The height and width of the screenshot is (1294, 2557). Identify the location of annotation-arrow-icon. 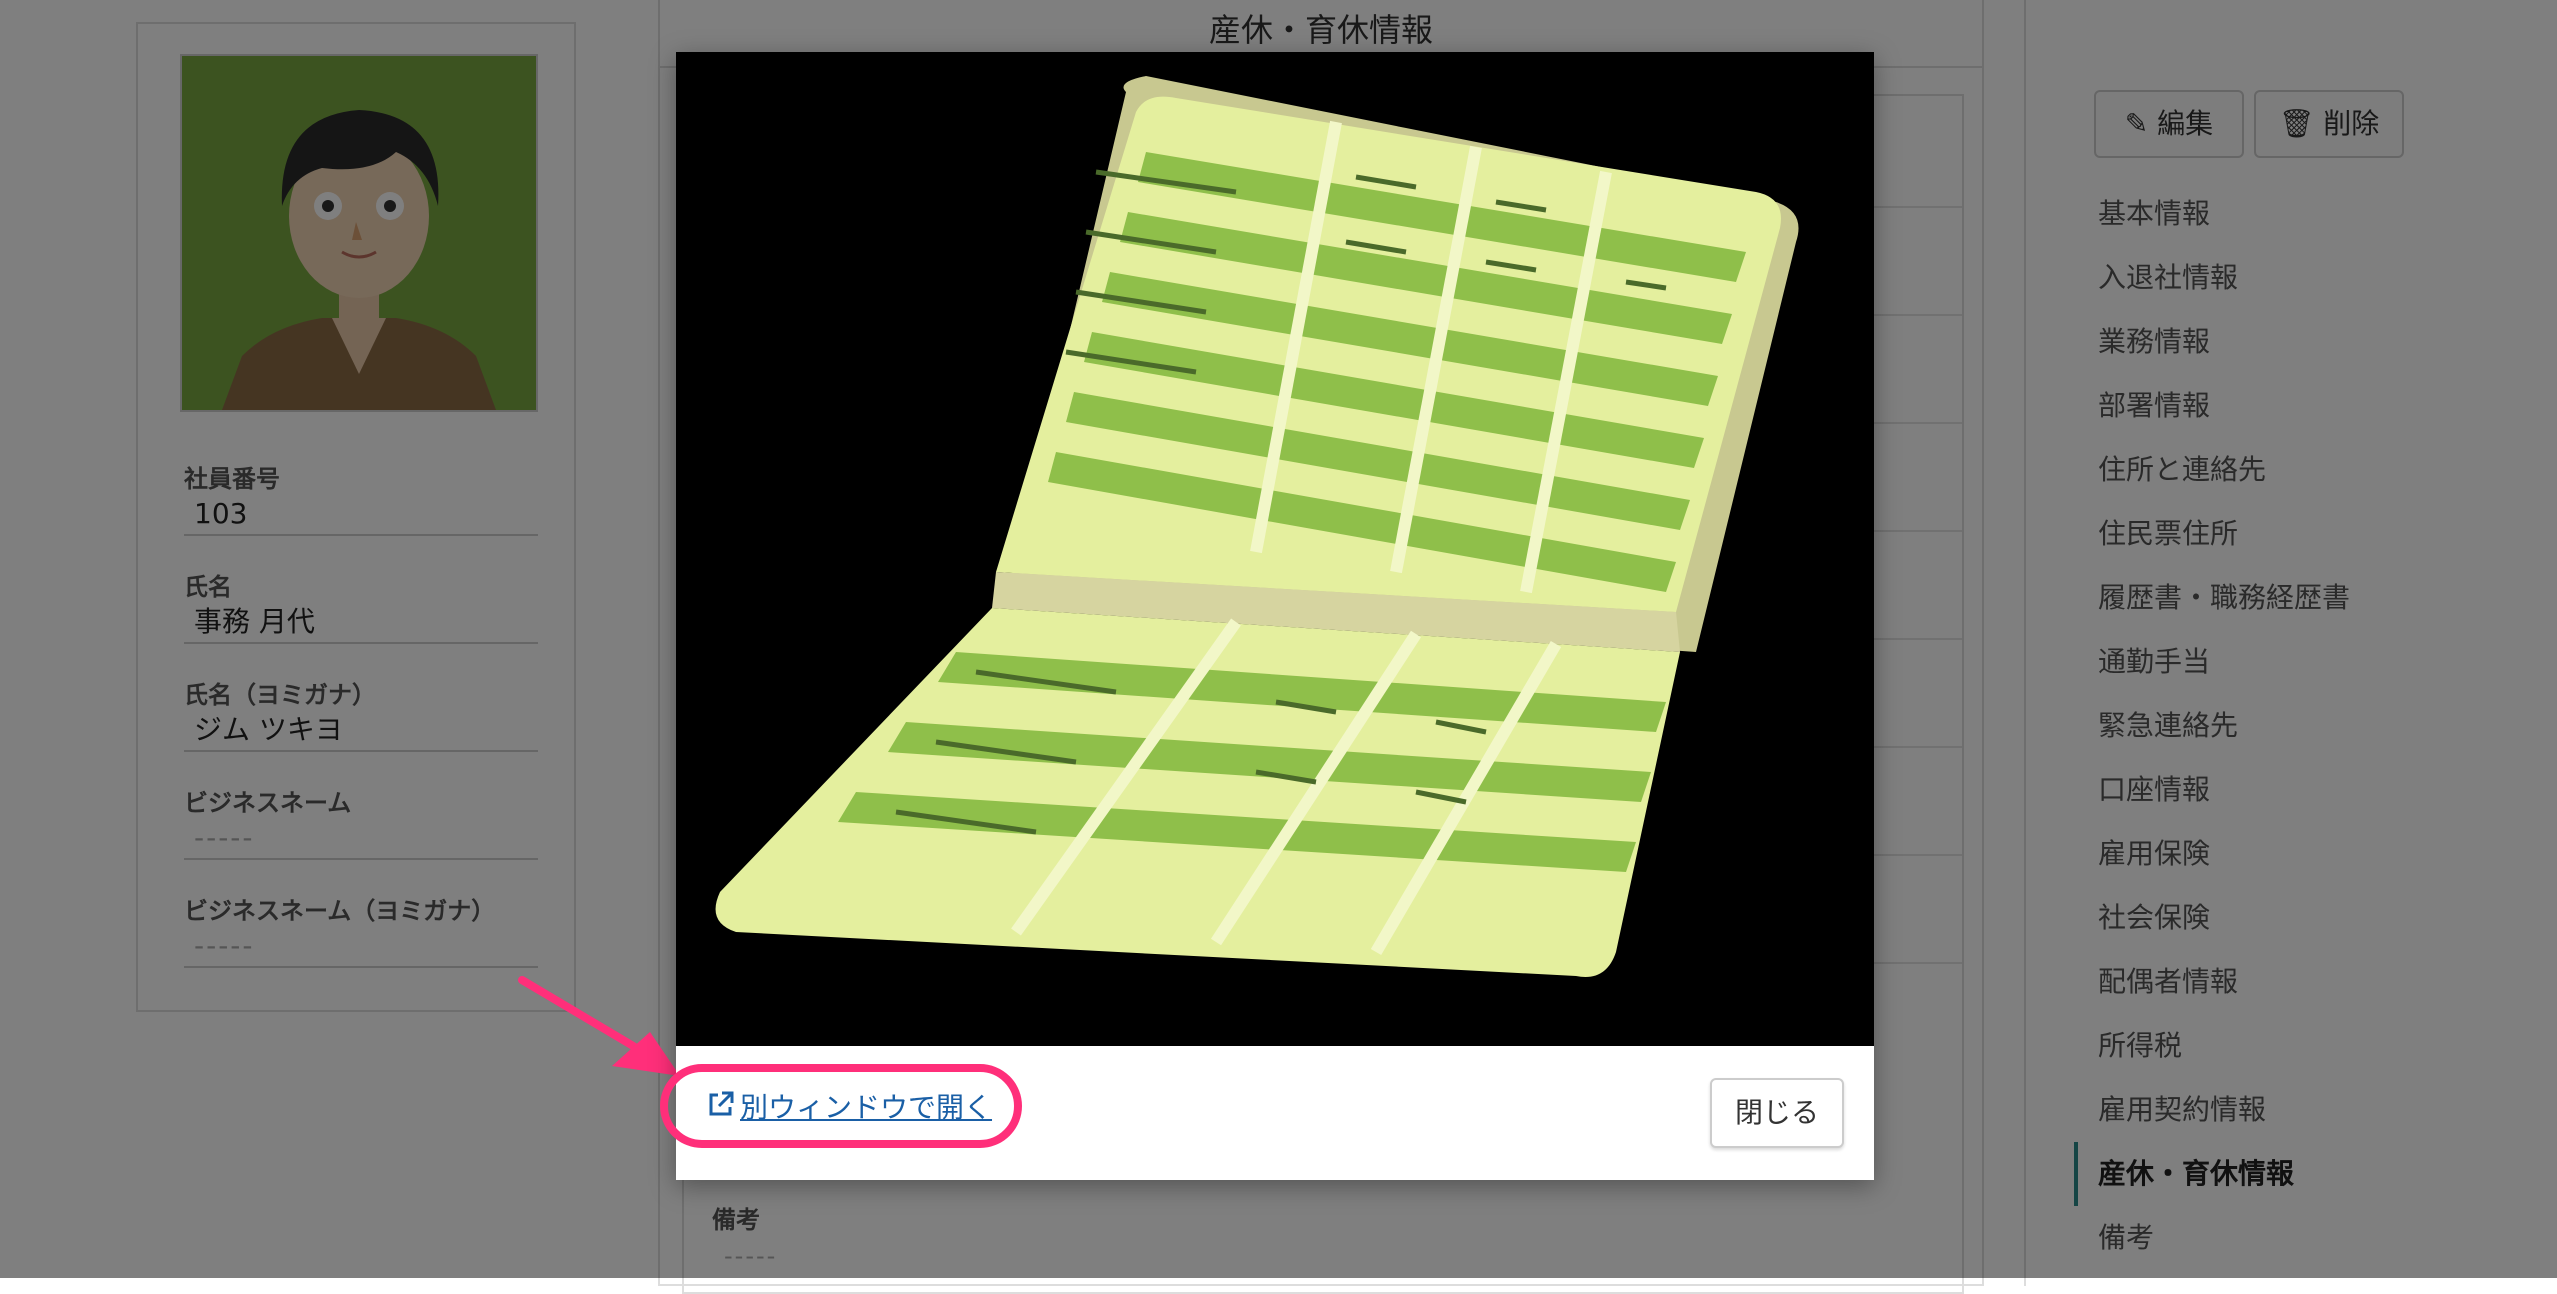
(599, 1026).